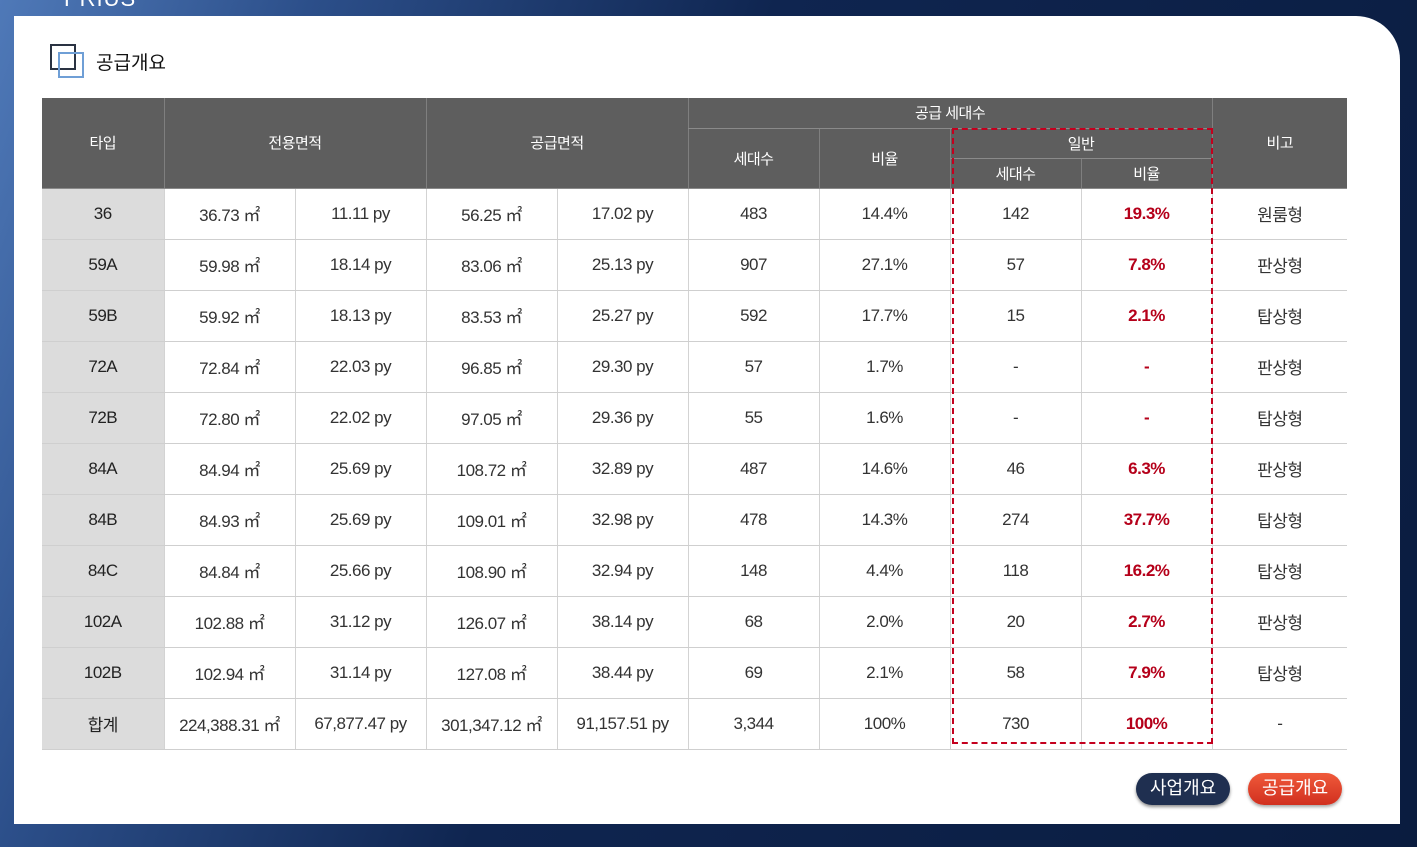 The width and height of the screenshot is (1417, 847). What do you see at coordinates (103, 571) in the screenshot?
I see `type-cell: 84C` at bounding box center [103, 571].